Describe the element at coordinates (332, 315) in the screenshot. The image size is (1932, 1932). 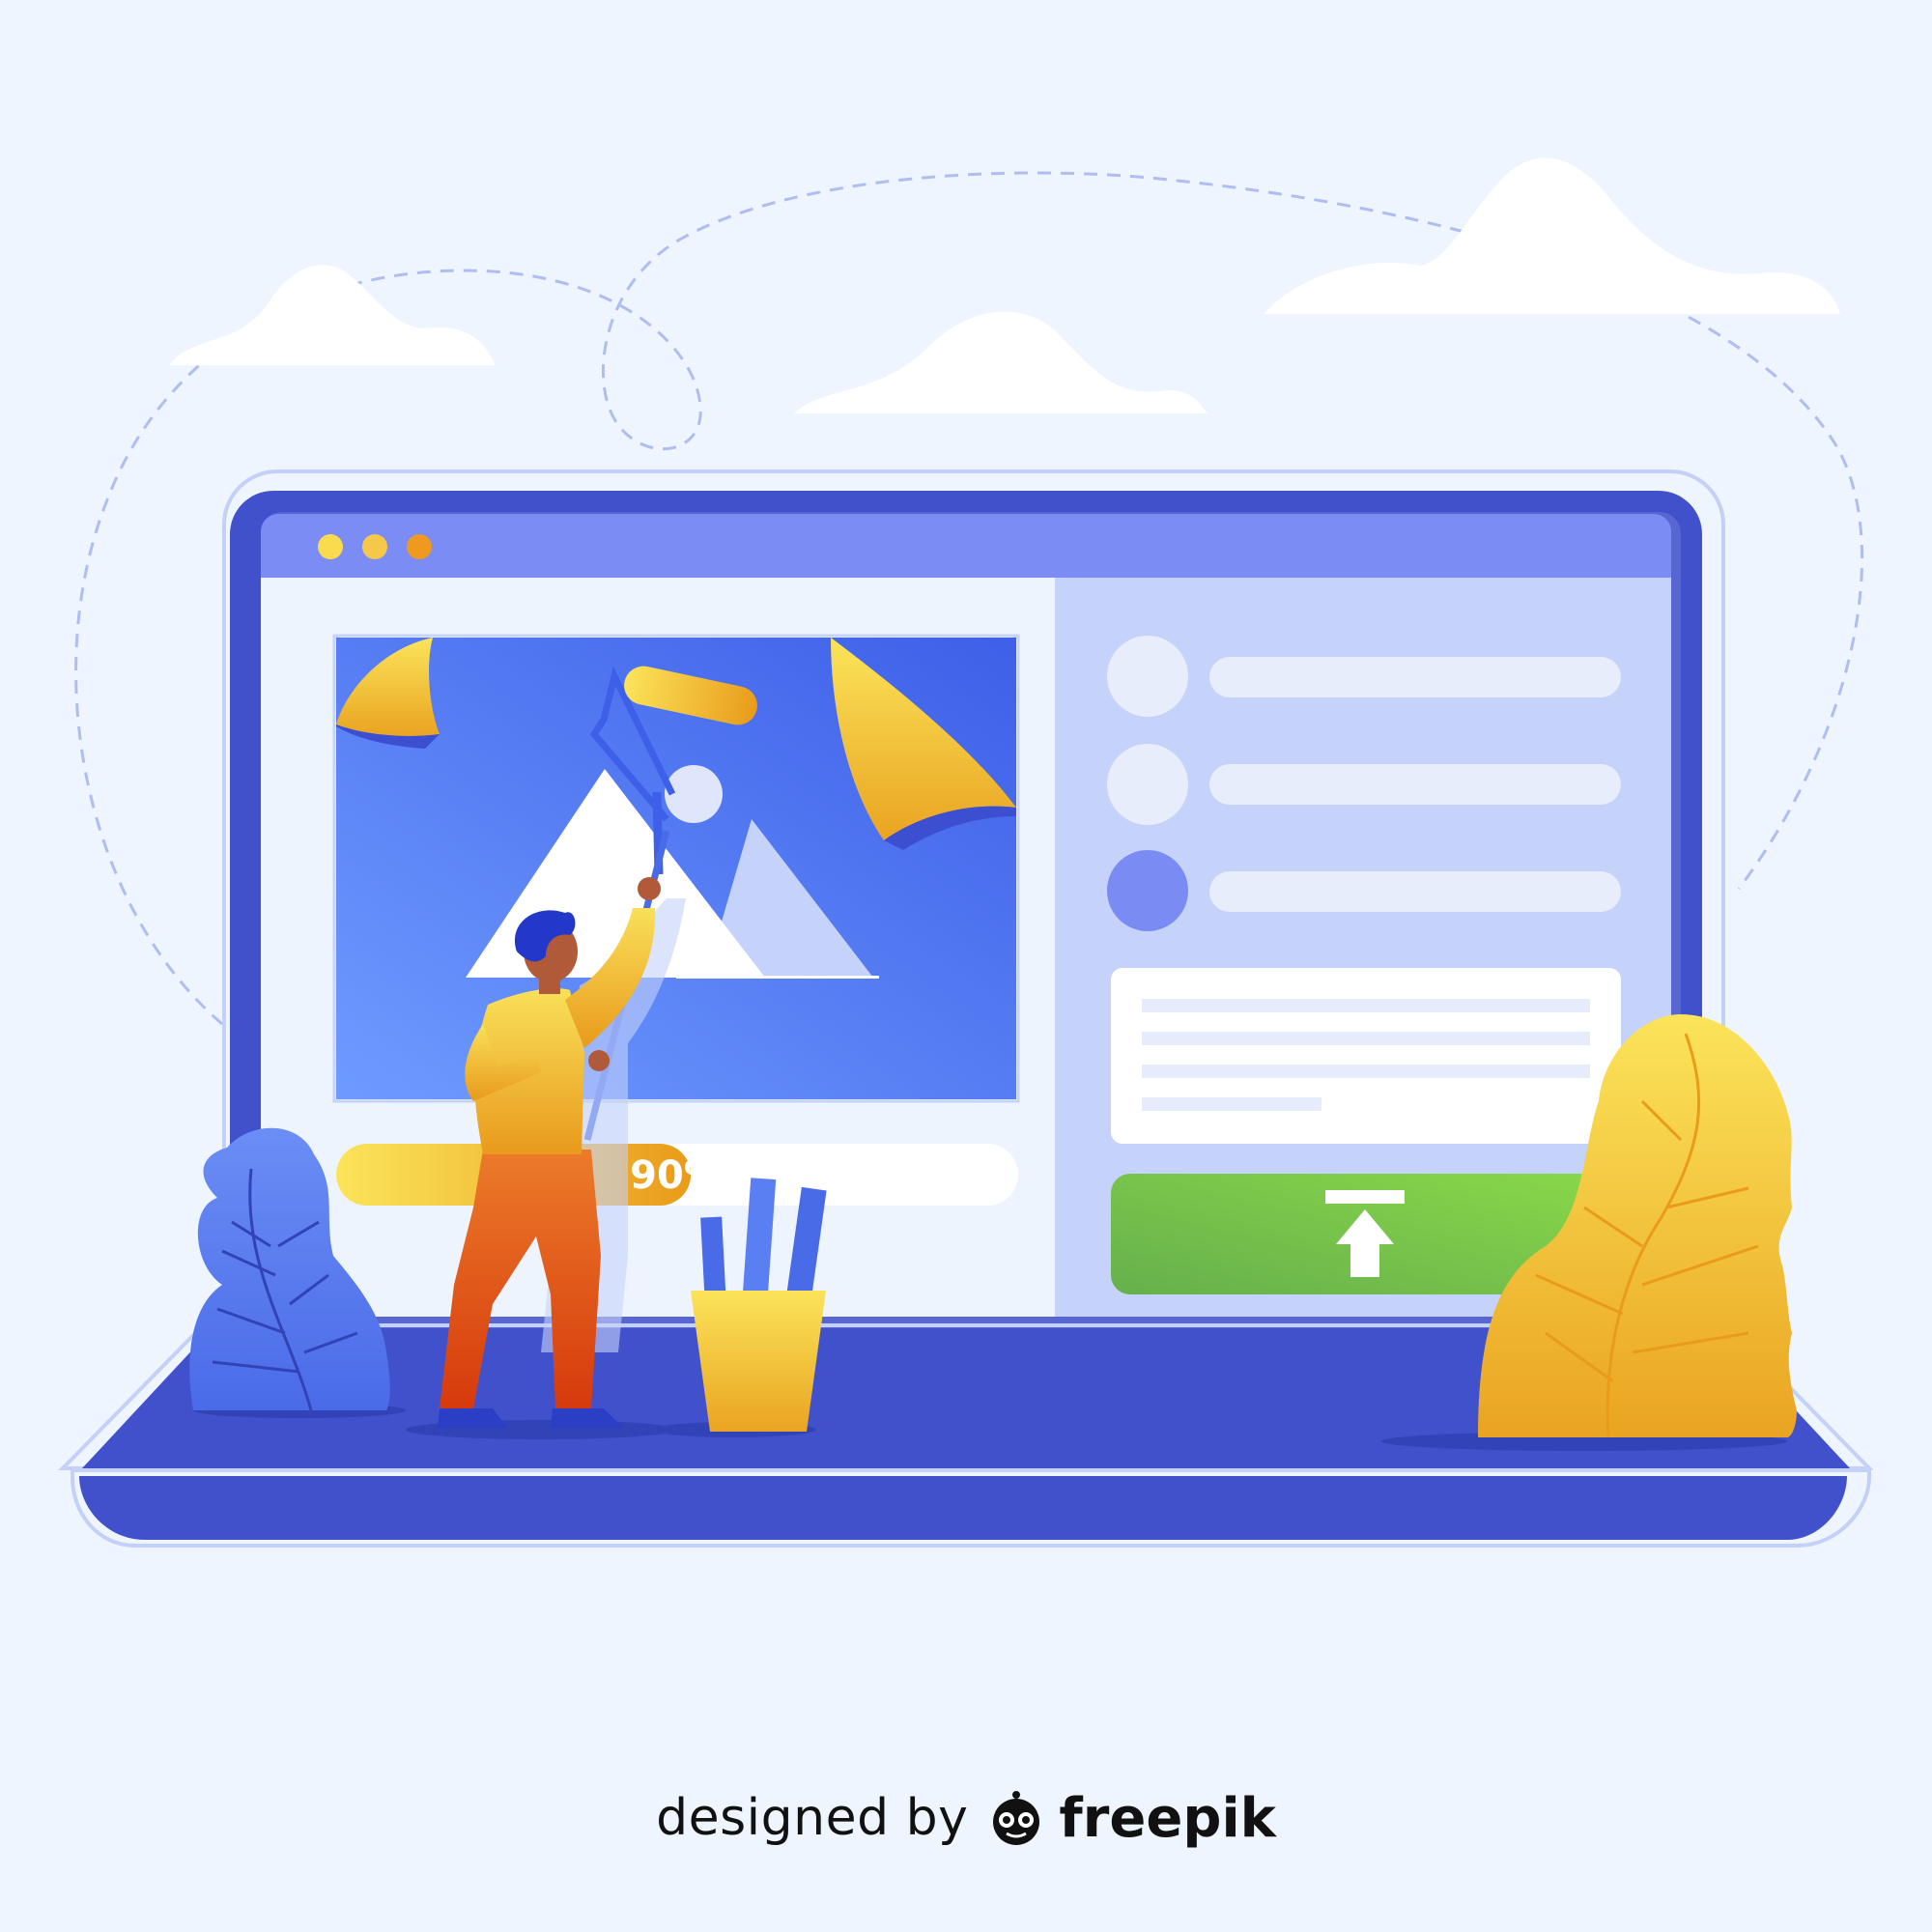
I see `cloud-left` at that location.